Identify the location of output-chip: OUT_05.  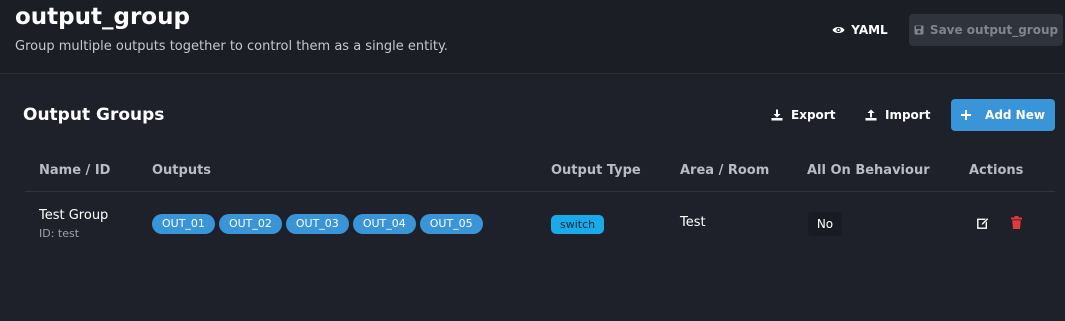
(451, 224).